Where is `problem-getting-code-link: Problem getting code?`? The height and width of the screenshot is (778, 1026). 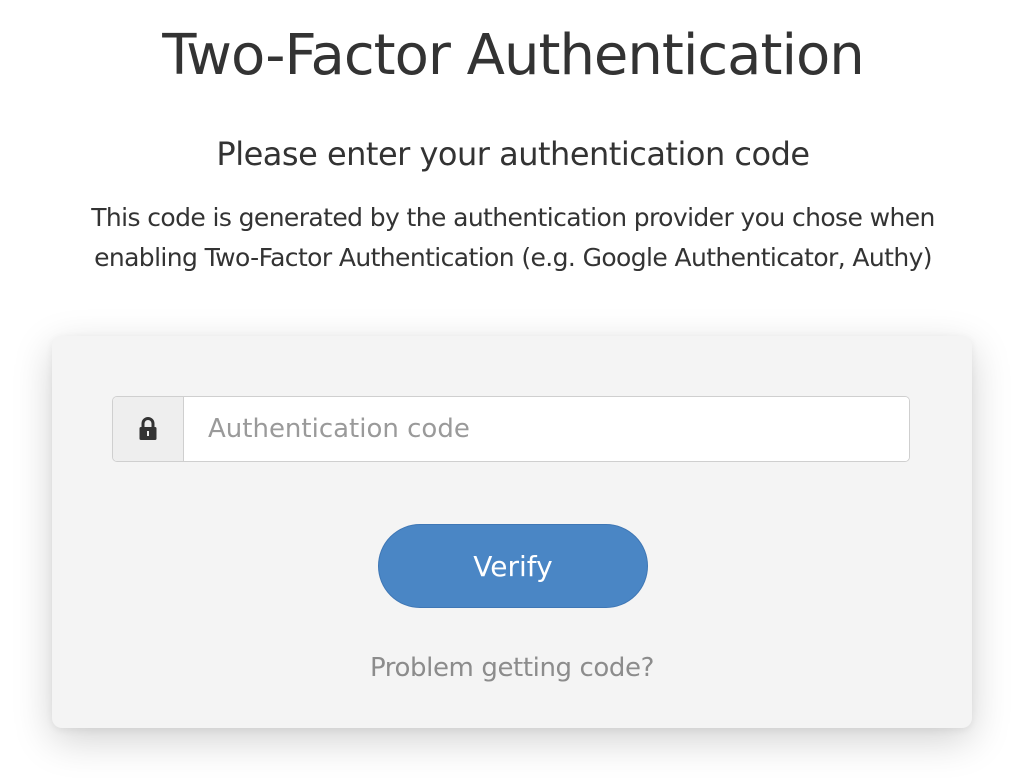
problem-getting-code-link: Problem getting code? is located at coordinates (512, 668).